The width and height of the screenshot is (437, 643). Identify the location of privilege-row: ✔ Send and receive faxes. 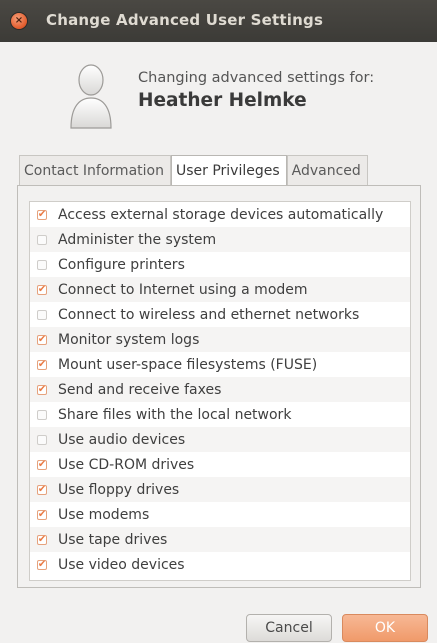
(220, 389).